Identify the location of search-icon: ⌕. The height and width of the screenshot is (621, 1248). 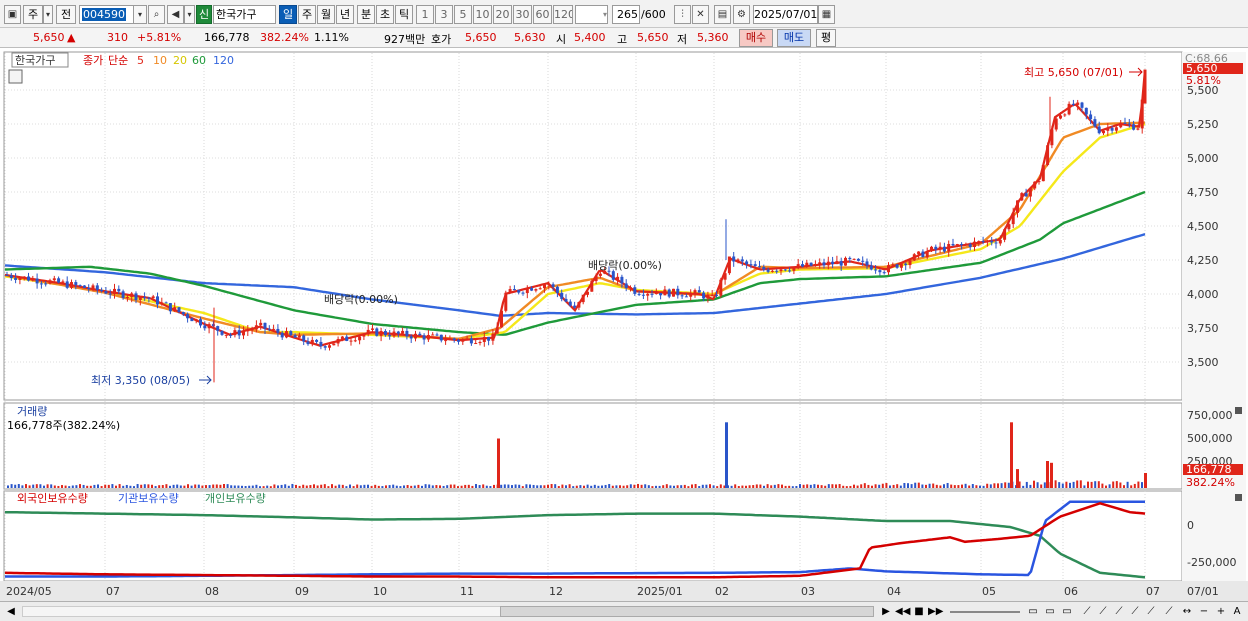
(156, 14).